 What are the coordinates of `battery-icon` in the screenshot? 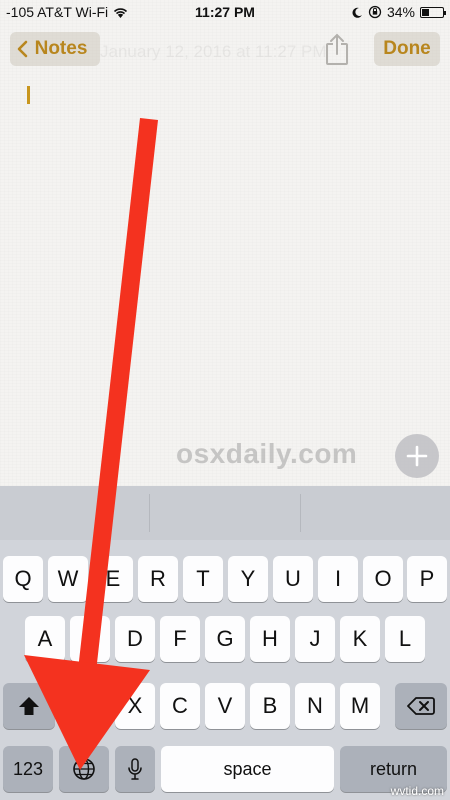 It's located at (433, 12).